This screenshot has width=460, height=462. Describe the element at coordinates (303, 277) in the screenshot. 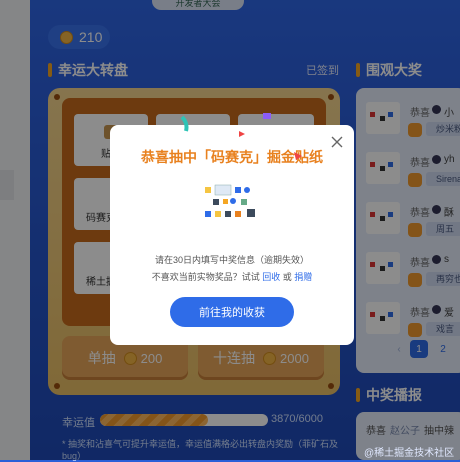

I see `donate-link: 捐赠` at that location.